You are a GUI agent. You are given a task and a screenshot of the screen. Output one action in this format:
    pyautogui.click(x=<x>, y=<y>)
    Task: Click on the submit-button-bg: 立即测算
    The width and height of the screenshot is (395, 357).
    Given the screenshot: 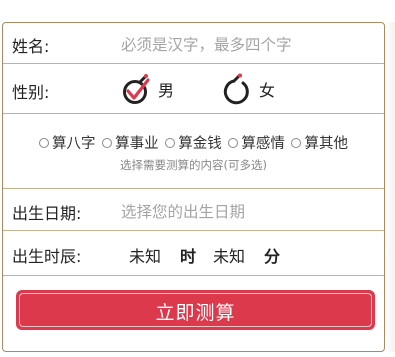 What is the action you would take?
    pyautogui.click(x=195, y=310)
    